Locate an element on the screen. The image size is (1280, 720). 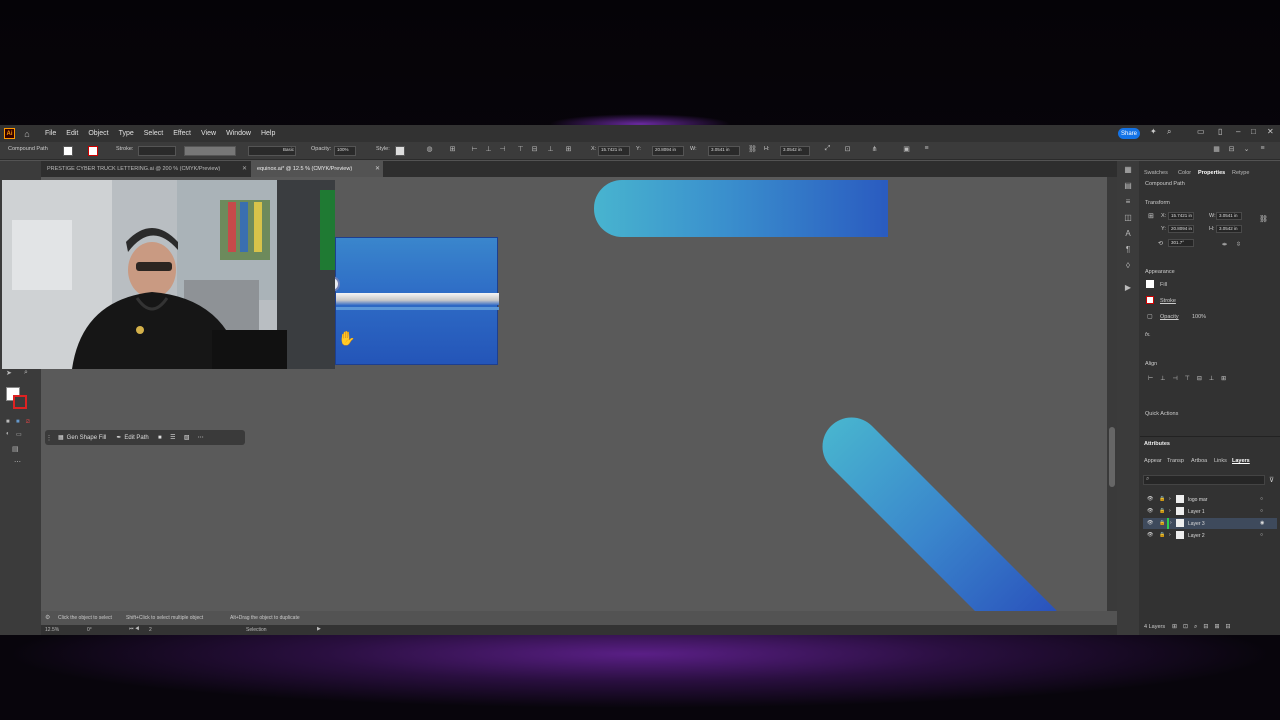
menu-effect: Effect is located at coordinates (182, 133).